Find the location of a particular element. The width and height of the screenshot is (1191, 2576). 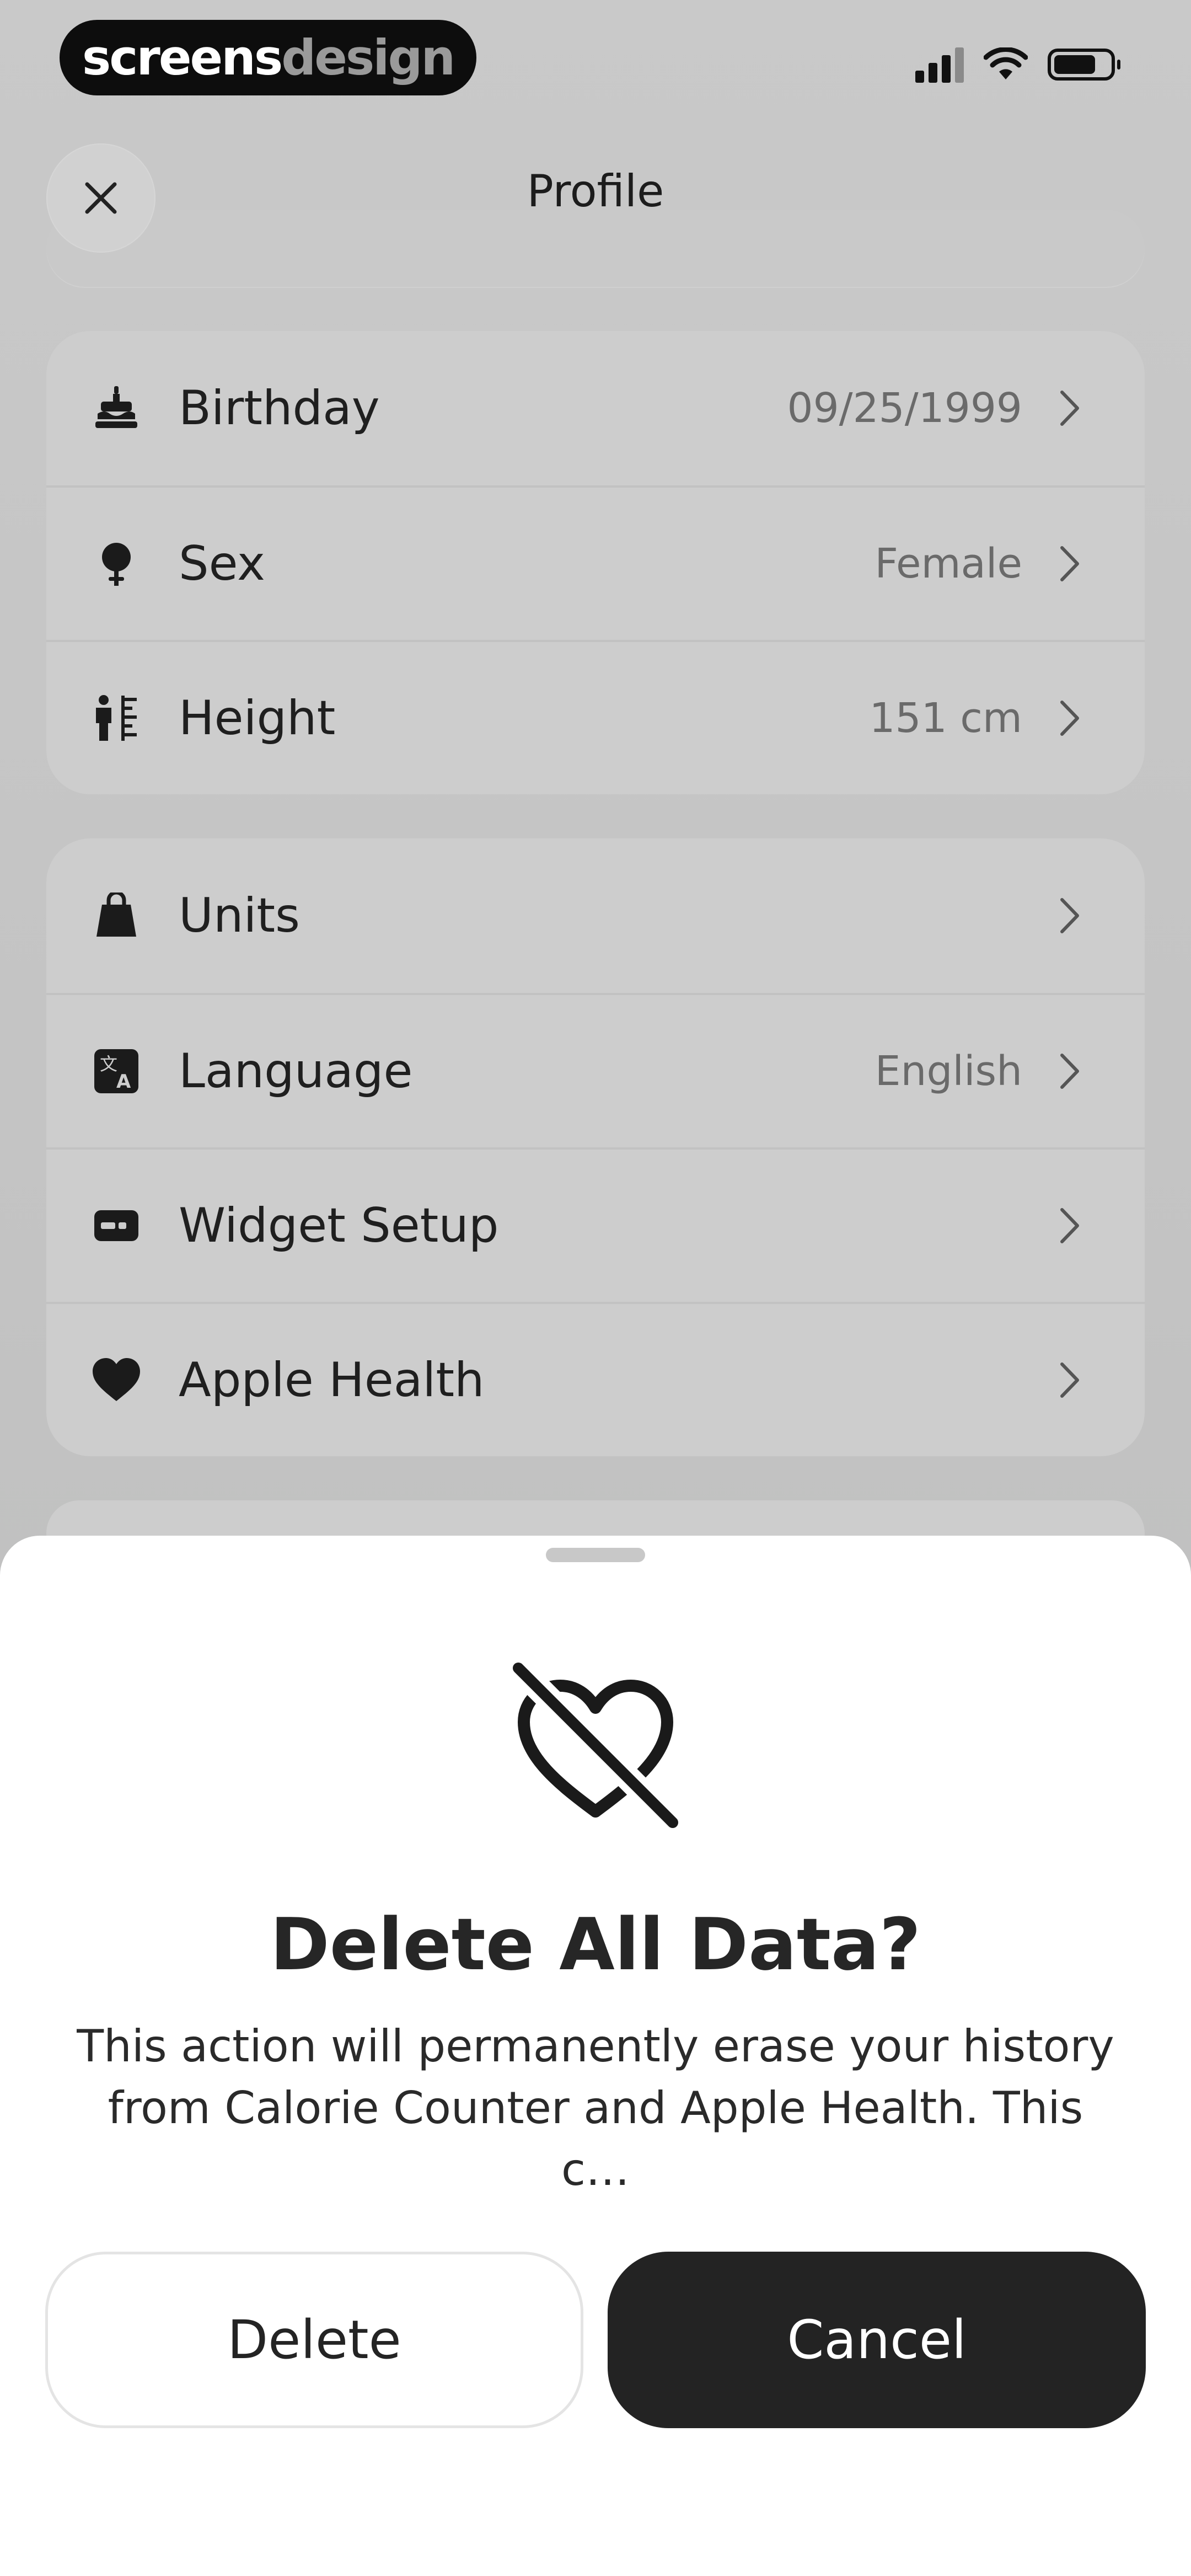

brand-logo: screens design is located at coordinates (268, 57).